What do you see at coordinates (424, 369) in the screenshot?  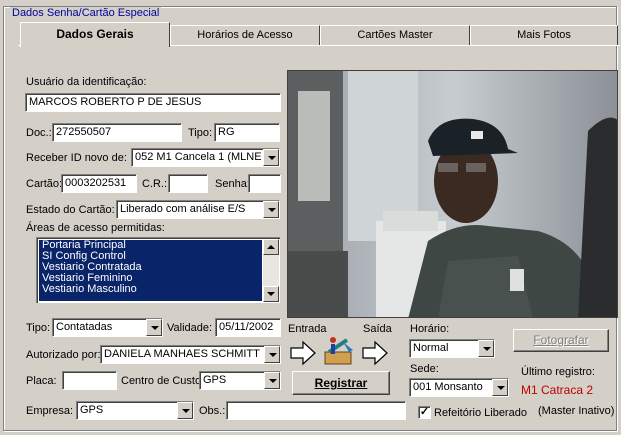 I see `sede-label: Sede:` at bounding box center [424, 369].